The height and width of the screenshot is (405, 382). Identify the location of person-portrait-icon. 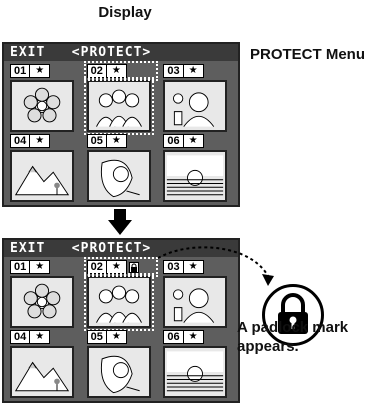
(195, 106).